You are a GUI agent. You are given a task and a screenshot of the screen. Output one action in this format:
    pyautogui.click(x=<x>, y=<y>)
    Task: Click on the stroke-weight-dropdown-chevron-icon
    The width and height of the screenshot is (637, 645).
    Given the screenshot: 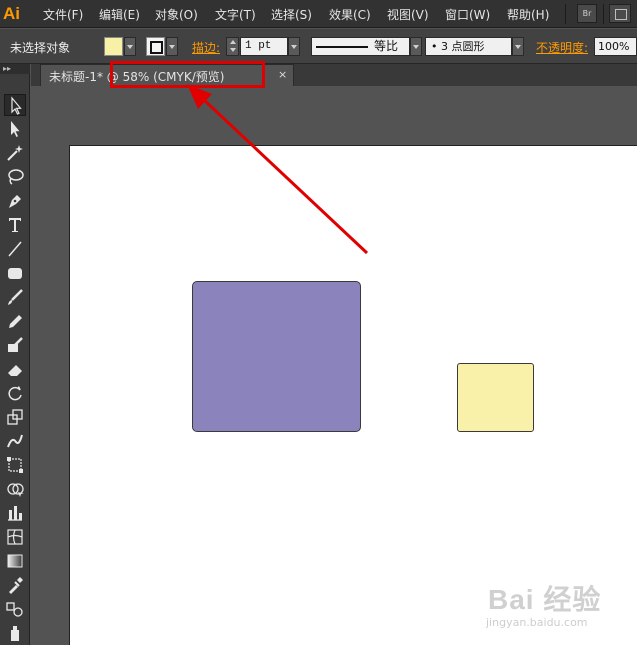 What is the action you would take?
    pyautogui.click(x=294, y=46)
    